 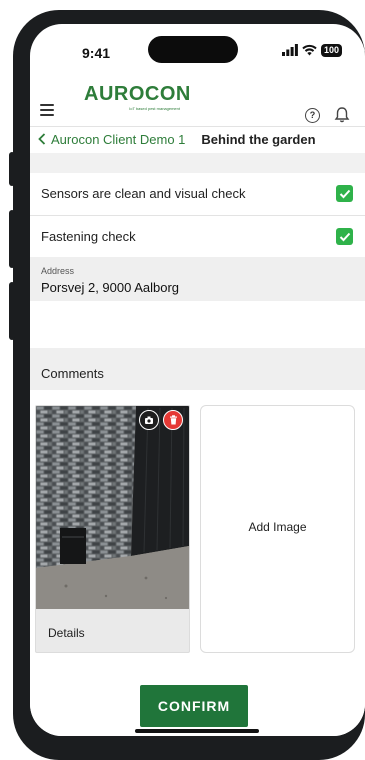 I want to click on address-label: Address, so click(x=58, y=271).